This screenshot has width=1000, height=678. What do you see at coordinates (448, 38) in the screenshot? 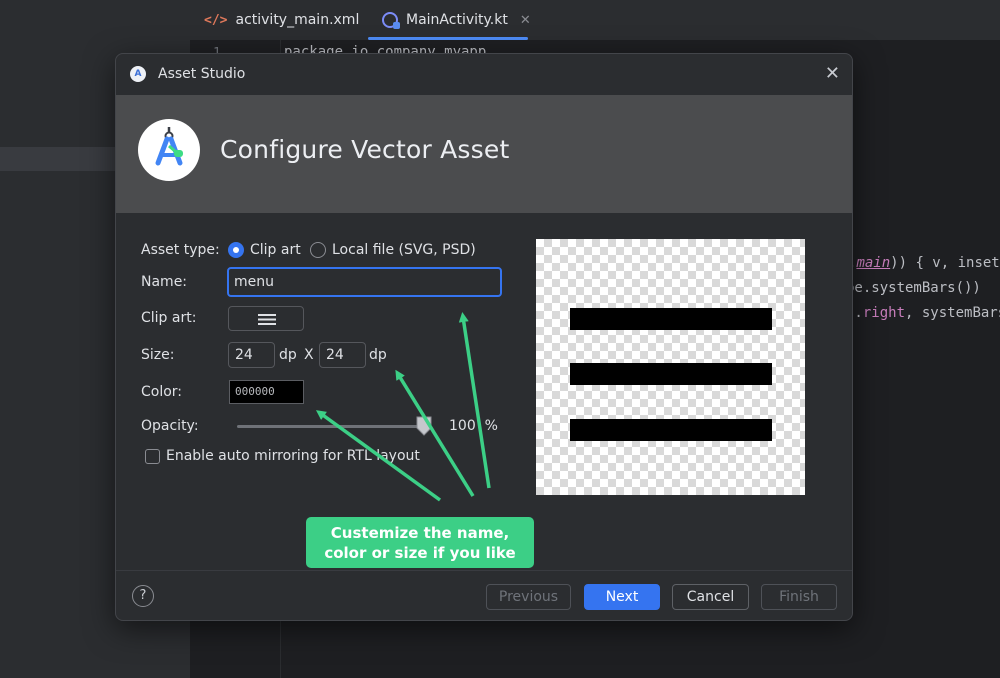
I see `active-tab-indicator` at bounding box center [448, 38].